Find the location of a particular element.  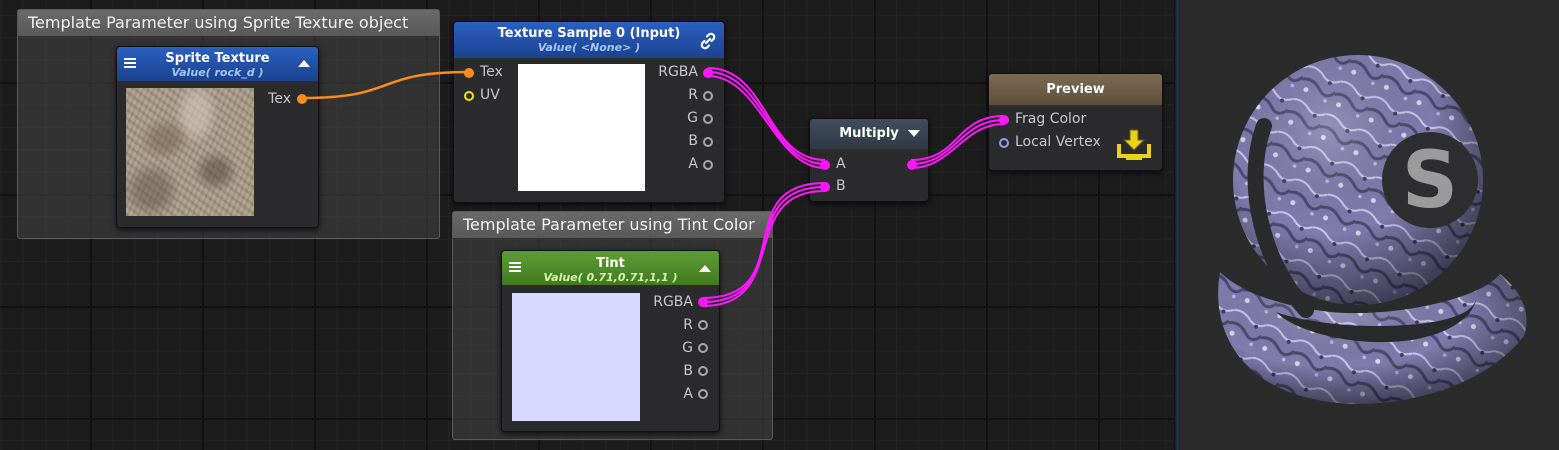

node-subtitle: Value( <None> ) is located at coordinates (589, 47).